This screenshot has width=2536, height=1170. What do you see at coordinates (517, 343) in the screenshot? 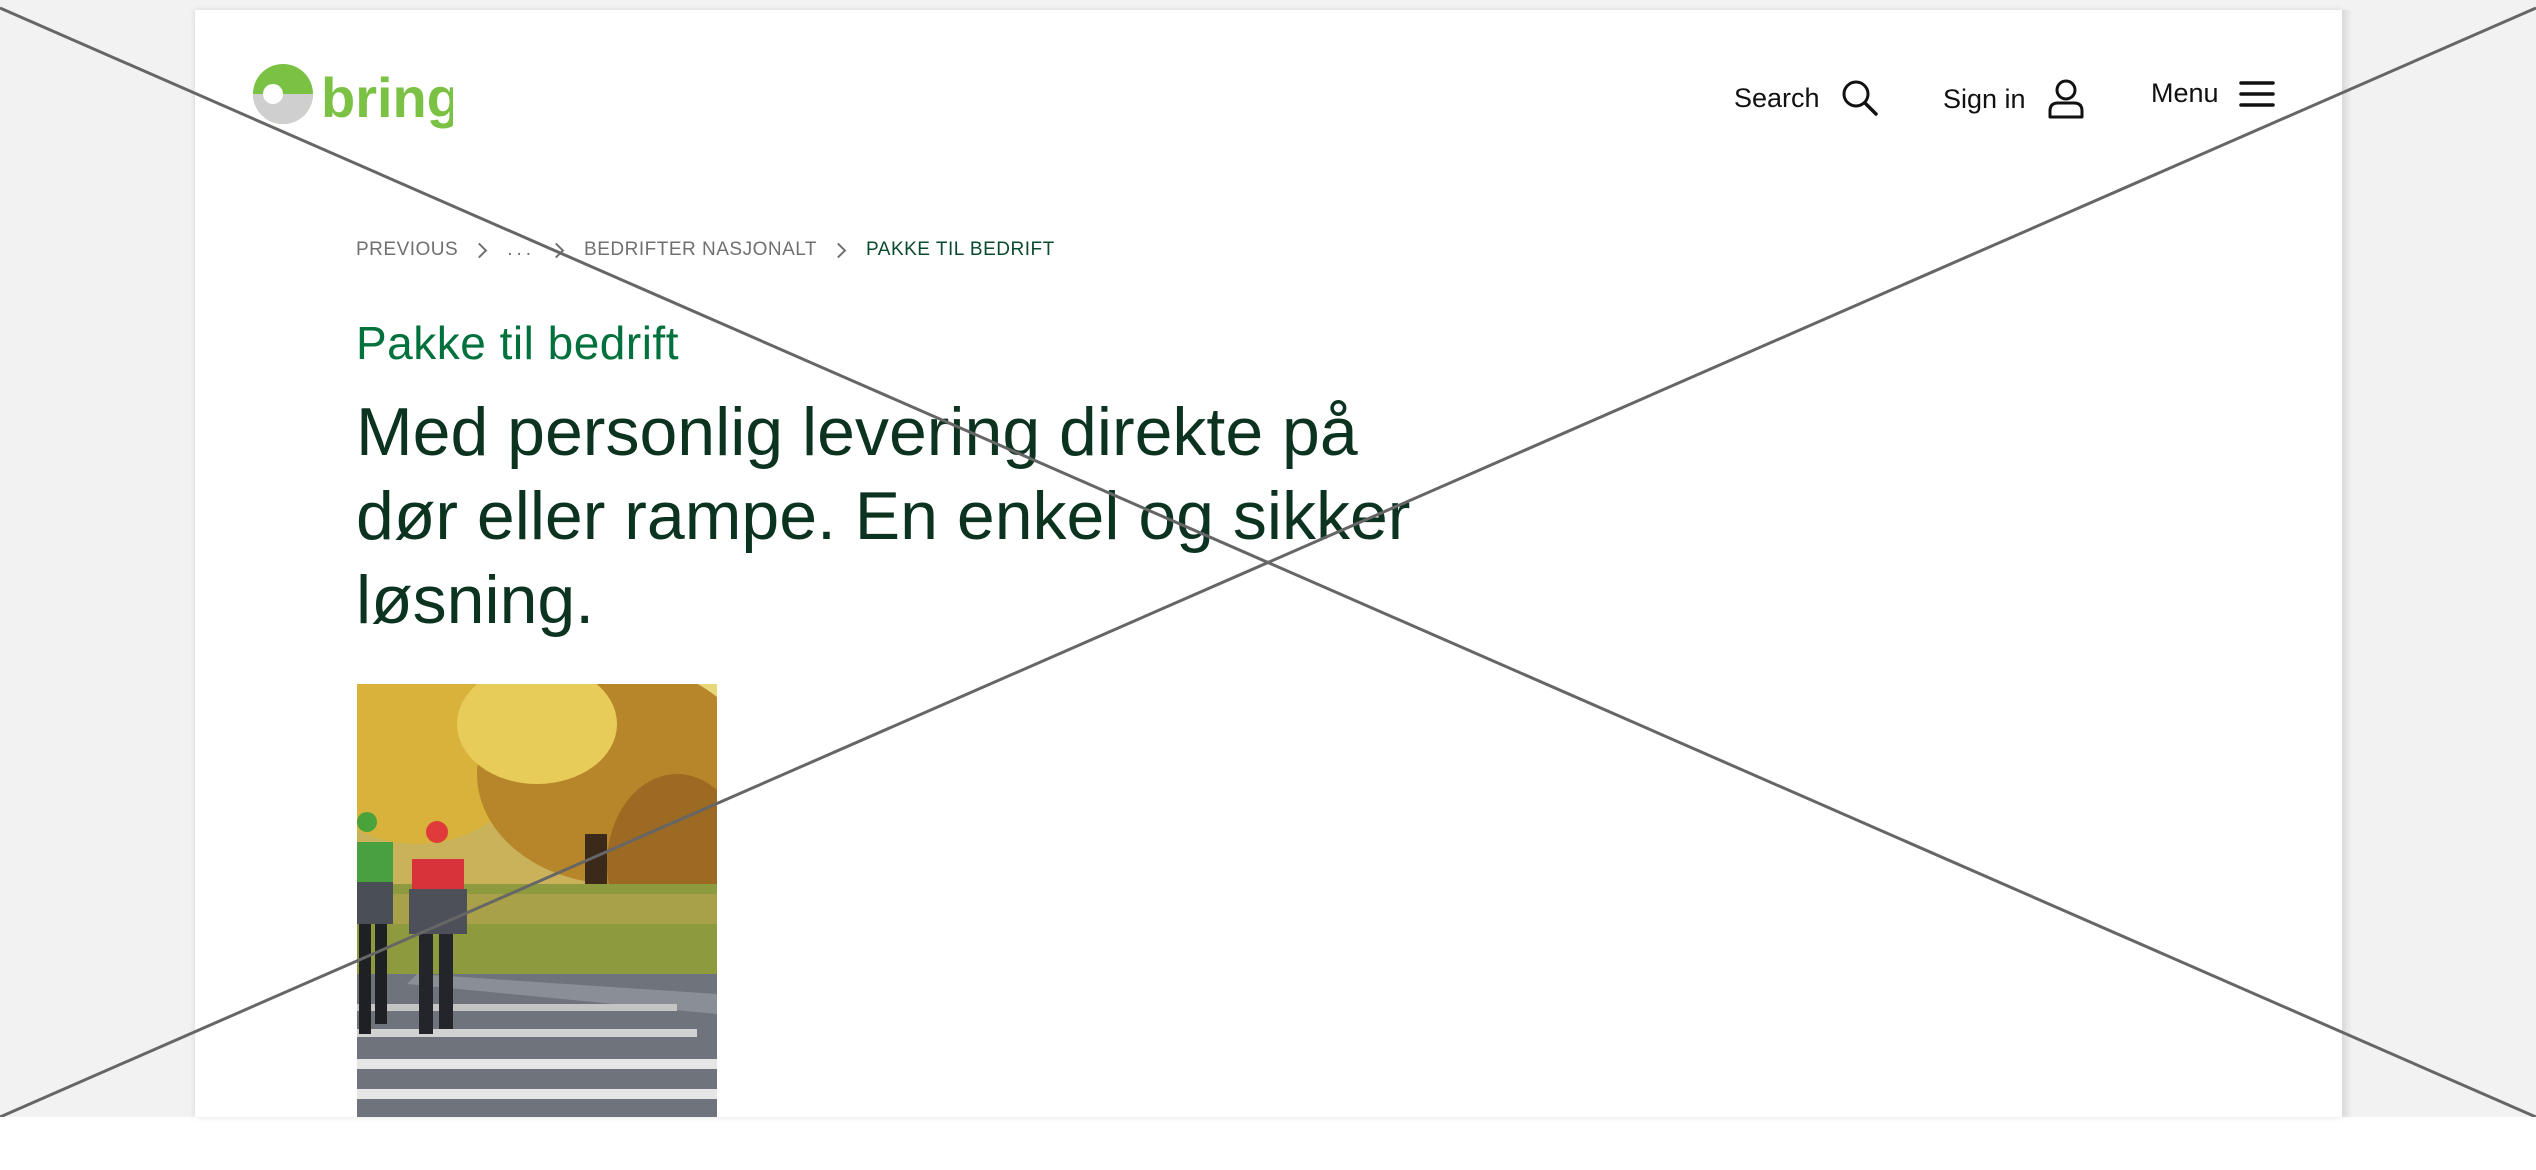
I see `page-eyebrow-title: Pakke til bedrift` at bounding box center [517, 343].